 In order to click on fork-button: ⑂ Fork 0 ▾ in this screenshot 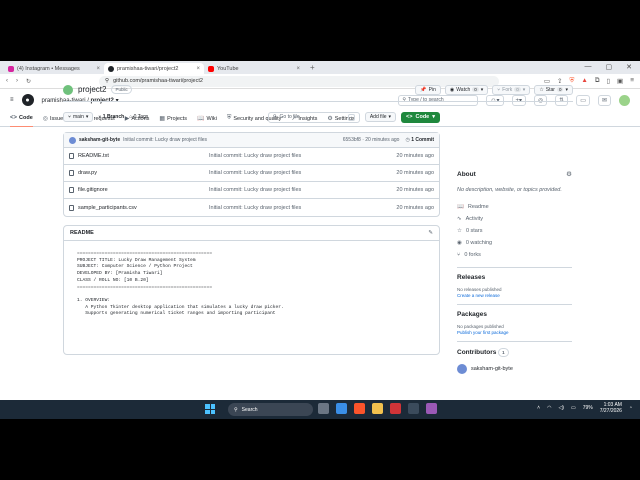, I will do `click(511, 89)`.